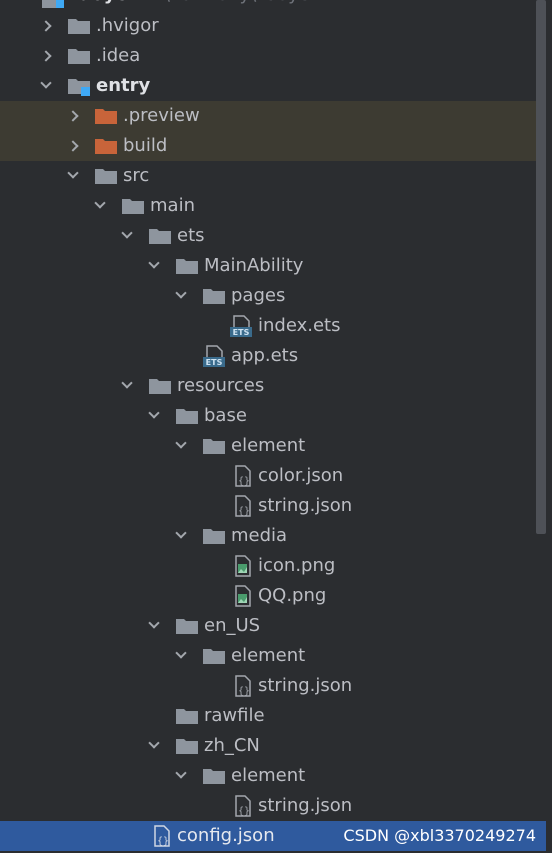 The width and height of the screenshot is (552, 853). What do you see at coordinates (268, 206) in the screenshot?
I see `tree-row-main: main` at bounding box center [268, 206].